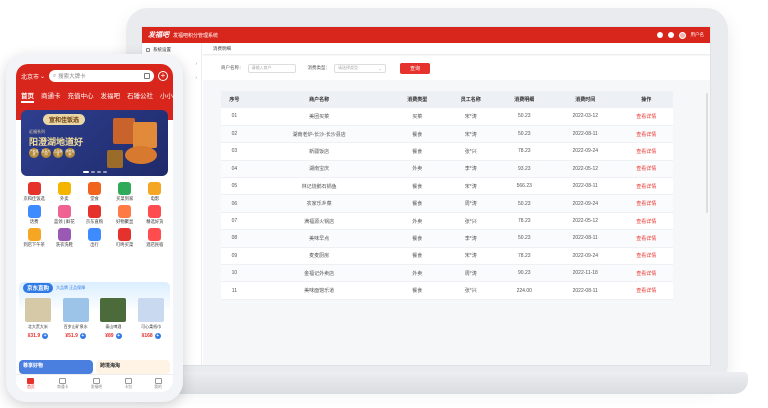 The width and height of the screenshot is (768, 408). Describe the element at coordinates (470, 169) in the screenshot. I see `table-cell-staff: 李*涛` at that location.